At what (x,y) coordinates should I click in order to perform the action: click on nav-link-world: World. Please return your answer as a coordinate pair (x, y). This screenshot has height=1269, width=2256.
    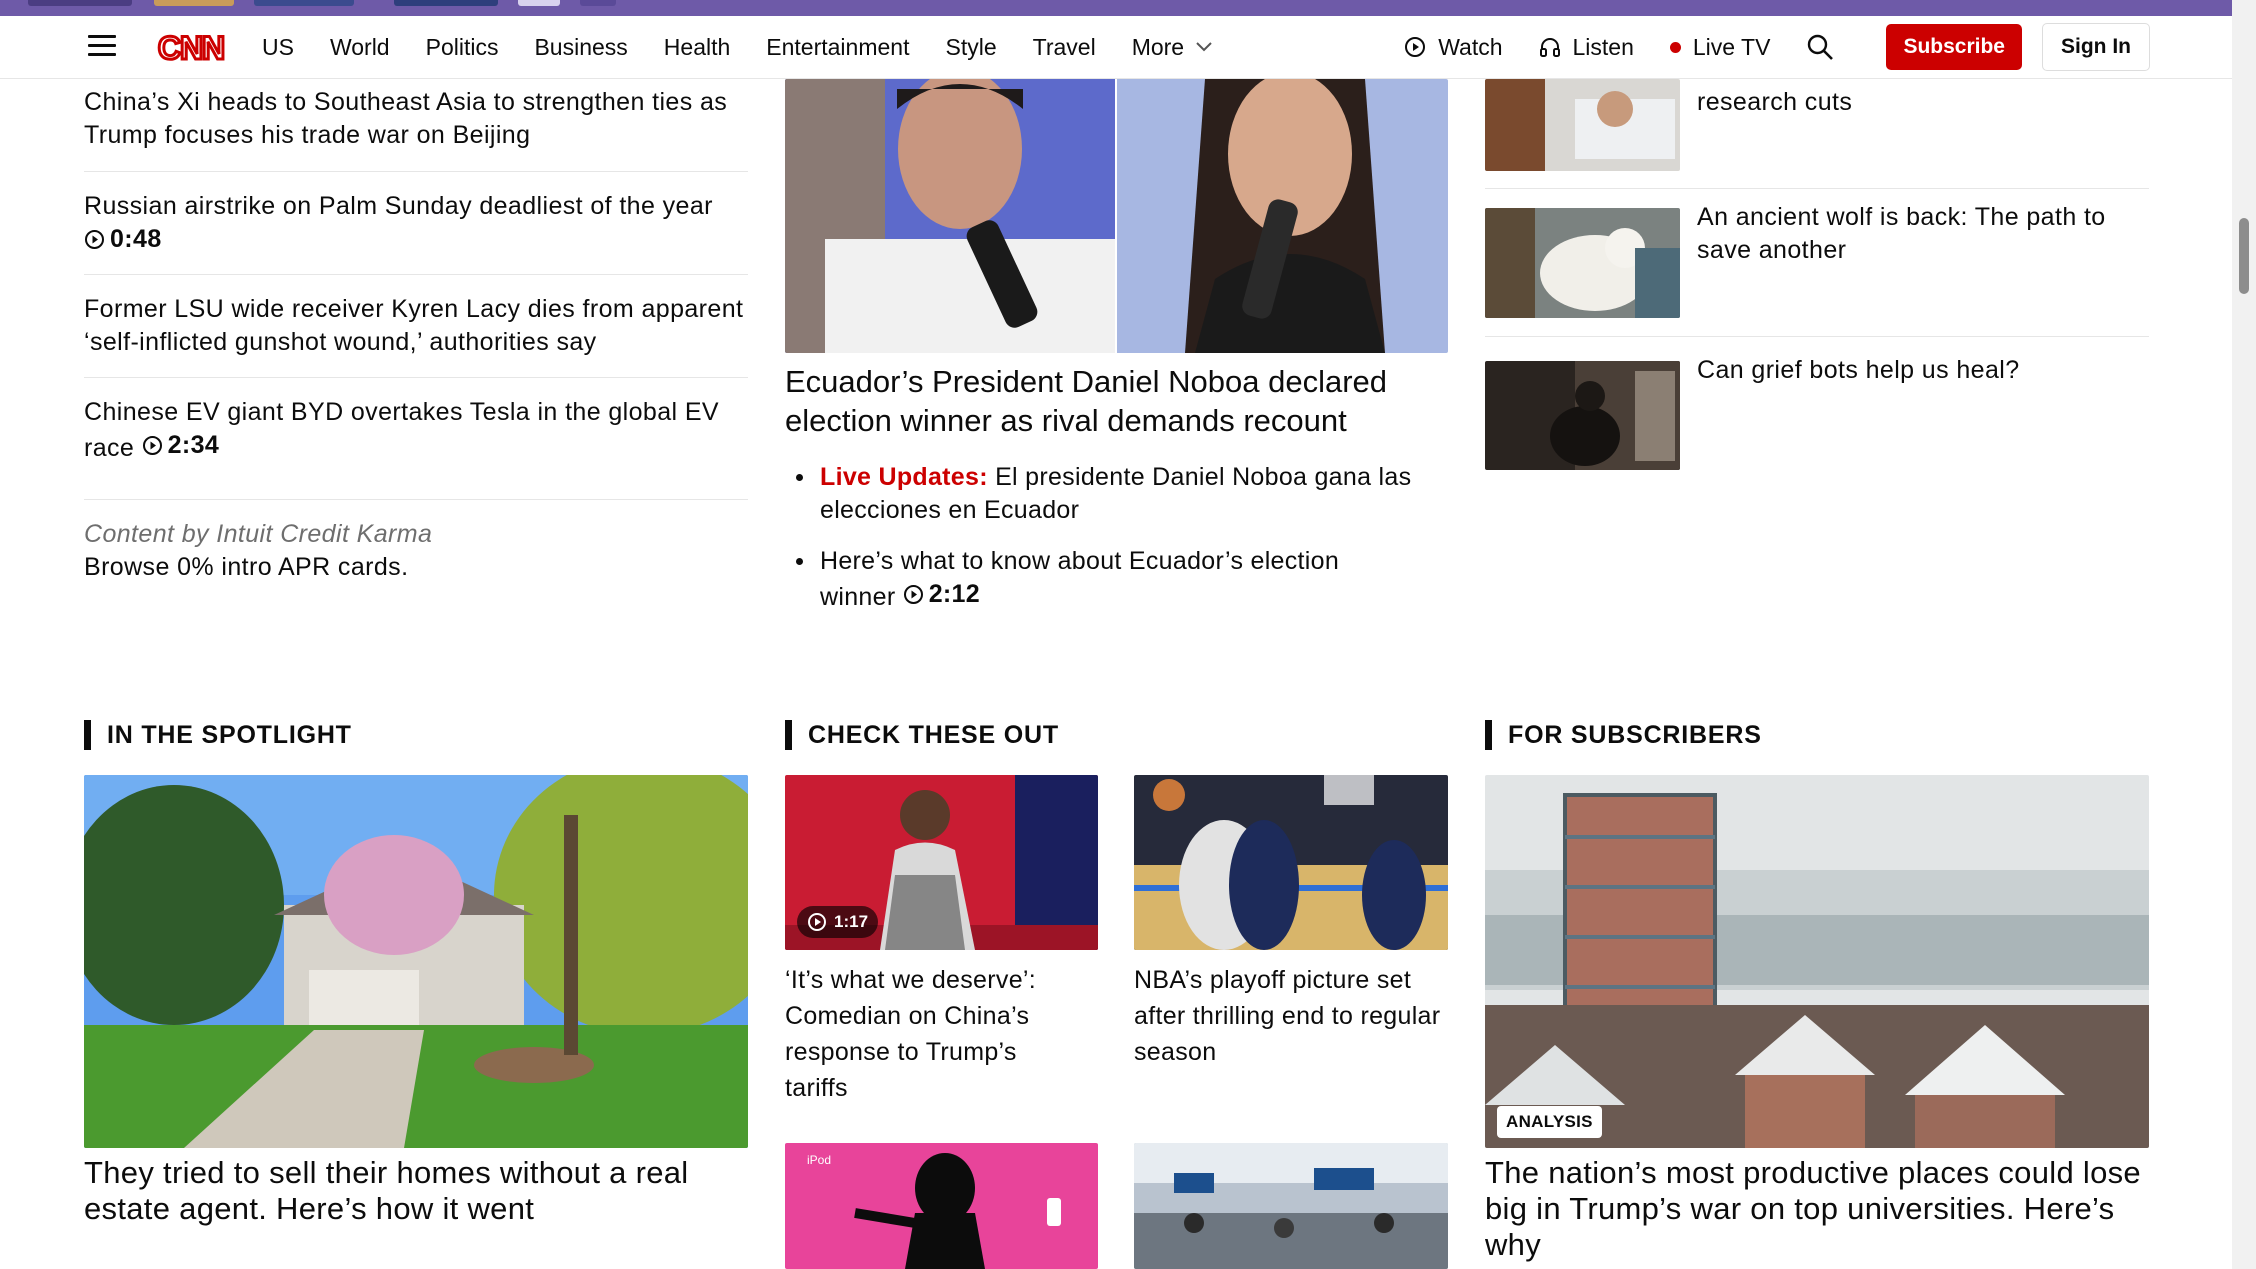
    Looking at the image, I should click on (360, 47).